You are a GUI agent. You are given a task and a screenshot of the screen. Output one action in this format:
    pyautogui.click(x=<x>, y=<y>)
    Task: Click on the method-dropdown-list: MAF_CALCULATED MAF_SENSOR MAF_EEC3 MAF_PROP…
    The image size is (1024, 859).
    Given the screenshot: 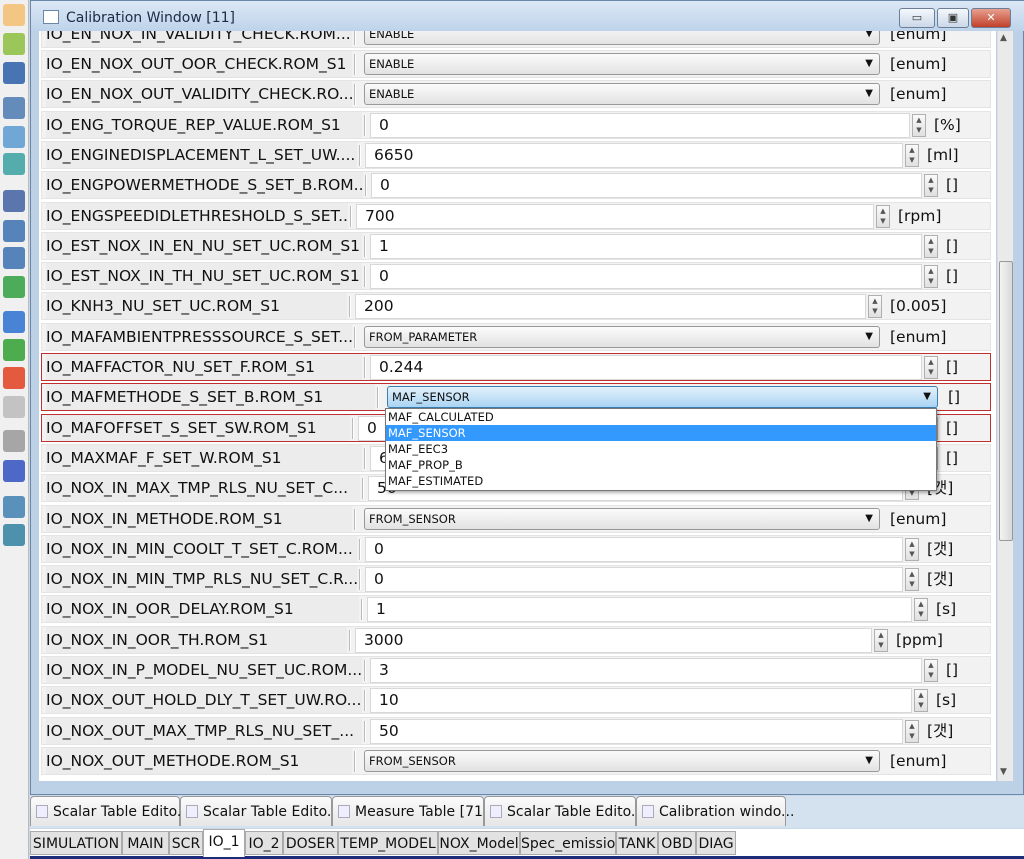 What is the action you would take?
    pyautogui.click(x=661, y=449)
    